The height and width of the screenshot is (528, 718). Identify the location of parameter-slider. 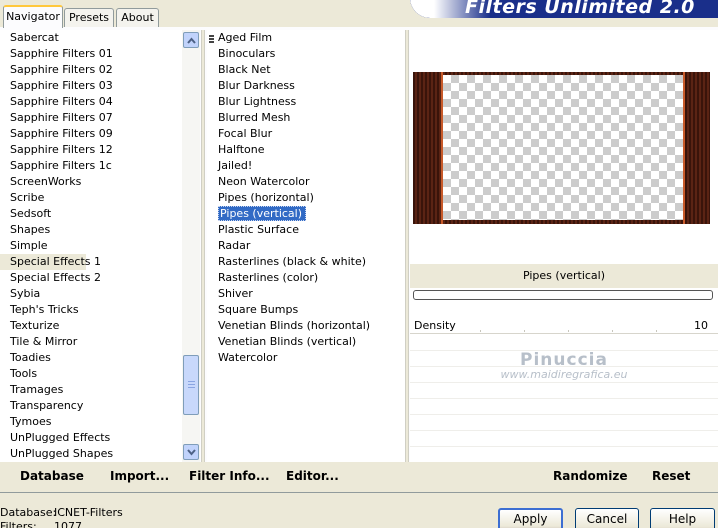
(590, 331).